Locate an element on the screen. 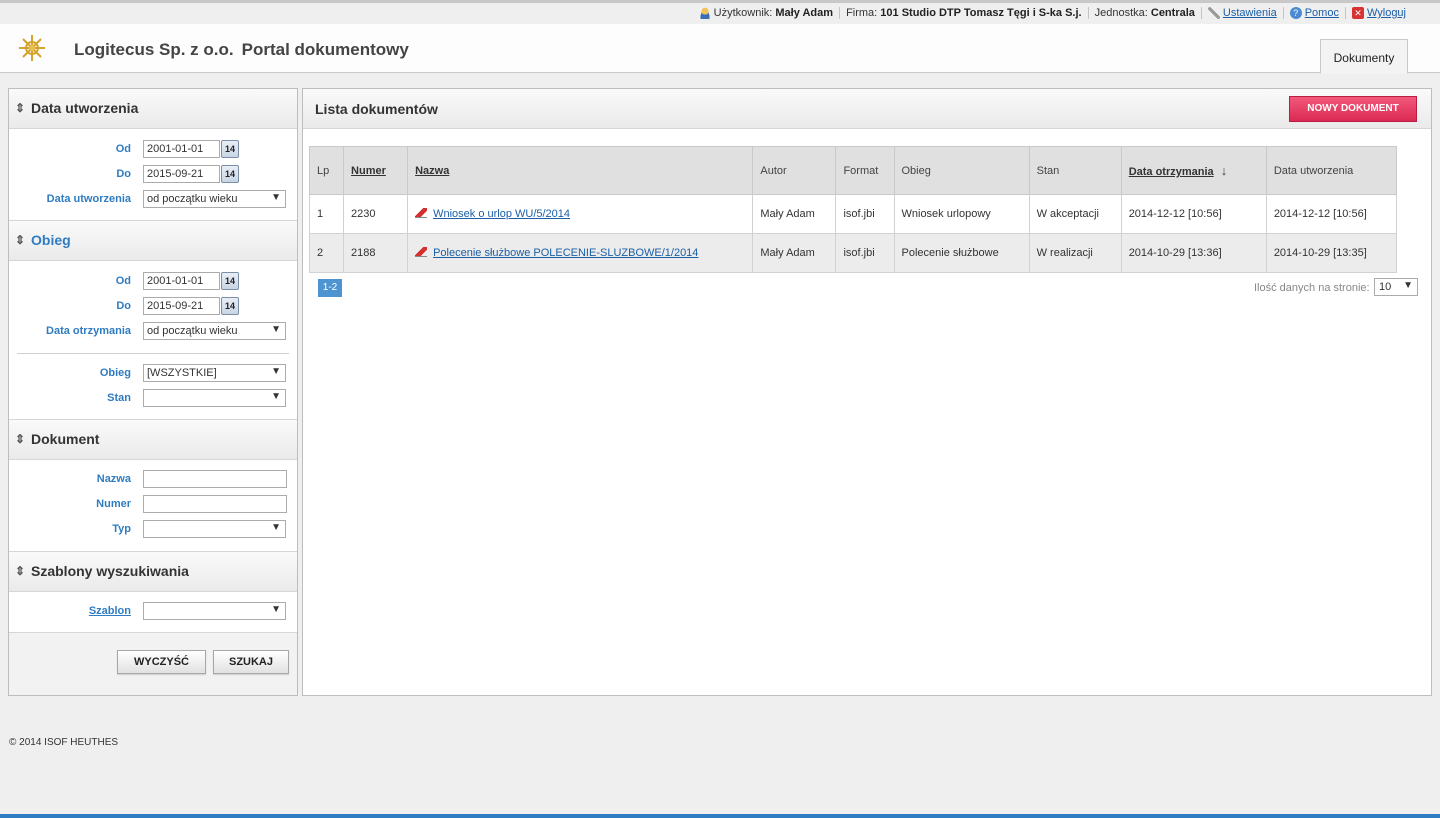  state-label: Stan is located at coordinates (119, 398).